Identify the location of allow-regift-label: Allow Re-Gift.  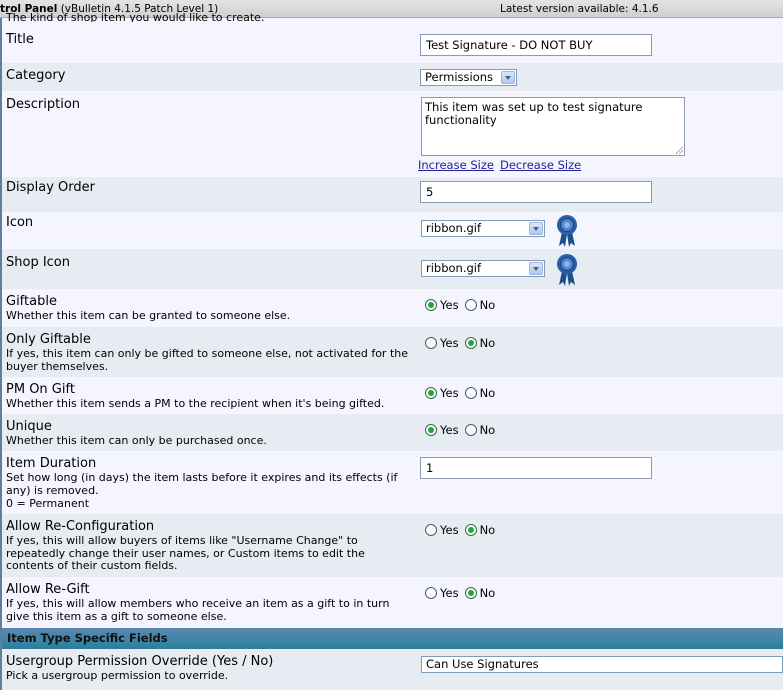
(48, 589).